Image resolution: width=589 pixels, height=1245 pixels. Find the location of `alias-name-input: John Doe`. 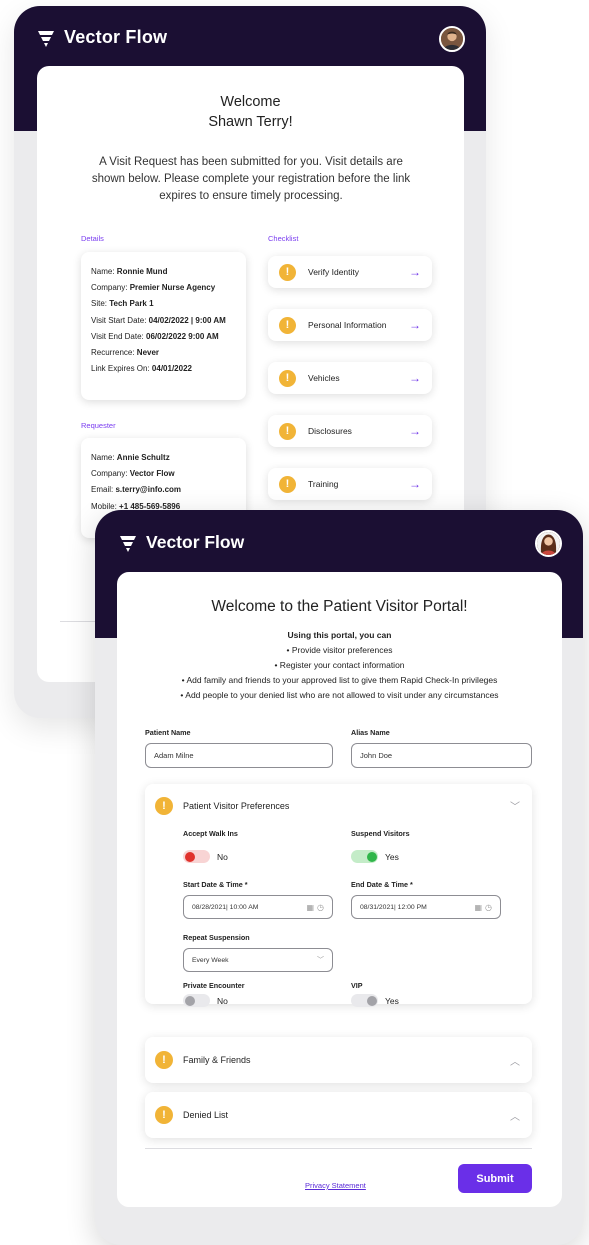

alias-name-input: John Doe is located at coordinates (441, 755).